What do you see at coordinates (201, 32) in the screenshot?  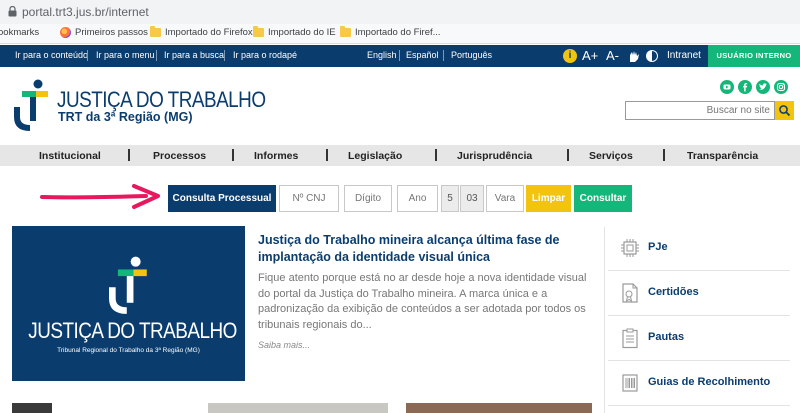 I see `bookmark-importado-firefox: Importado do Firefox` at bounding box center [201, 32].